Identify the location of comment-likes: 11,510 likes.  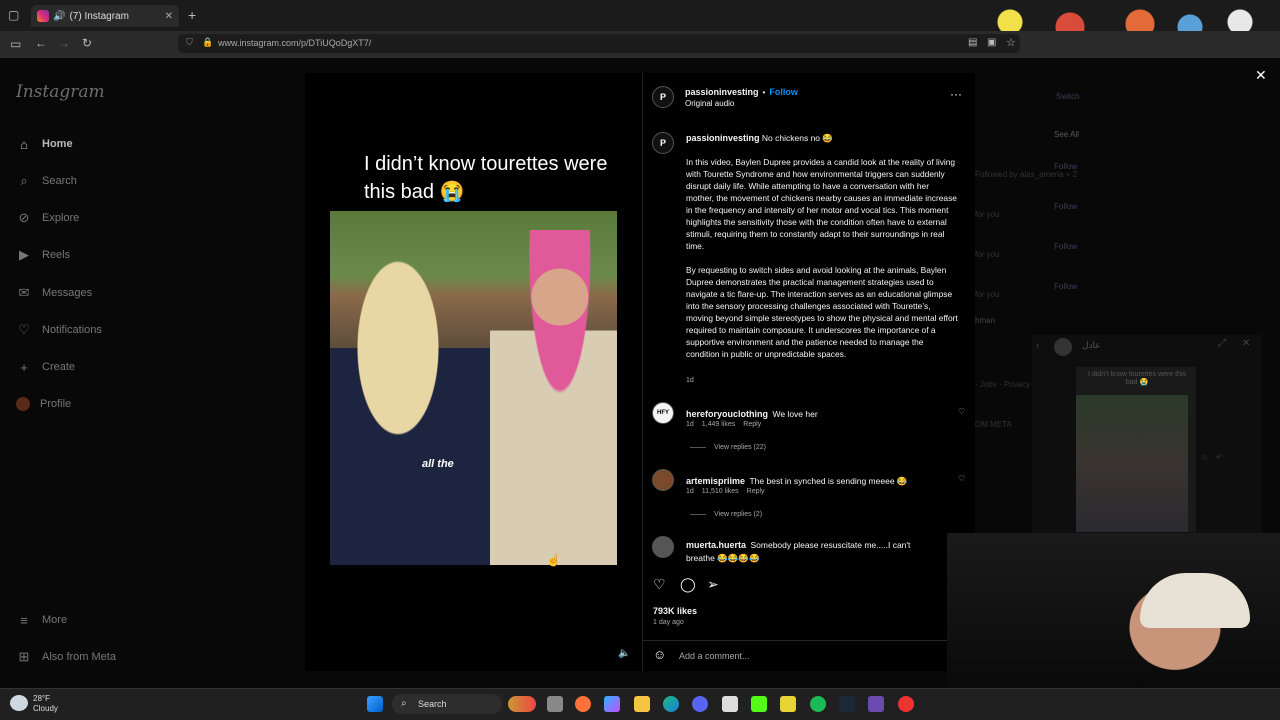
(720, 491).